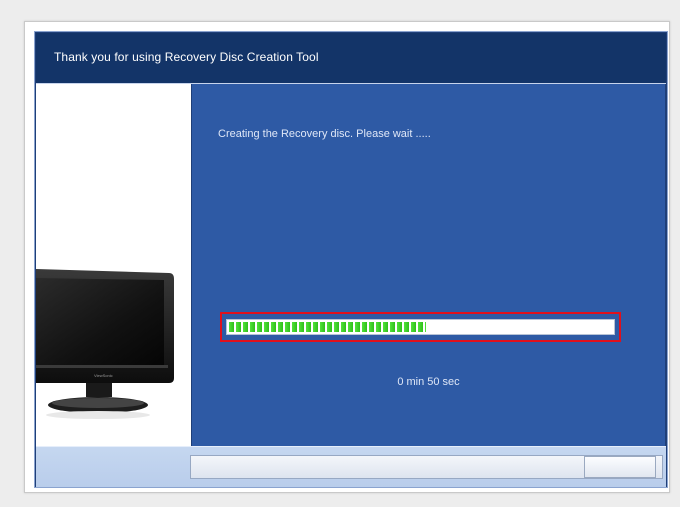 This screenshot has height=507, width=680. I want to click on footer-button, so click(620, 467).